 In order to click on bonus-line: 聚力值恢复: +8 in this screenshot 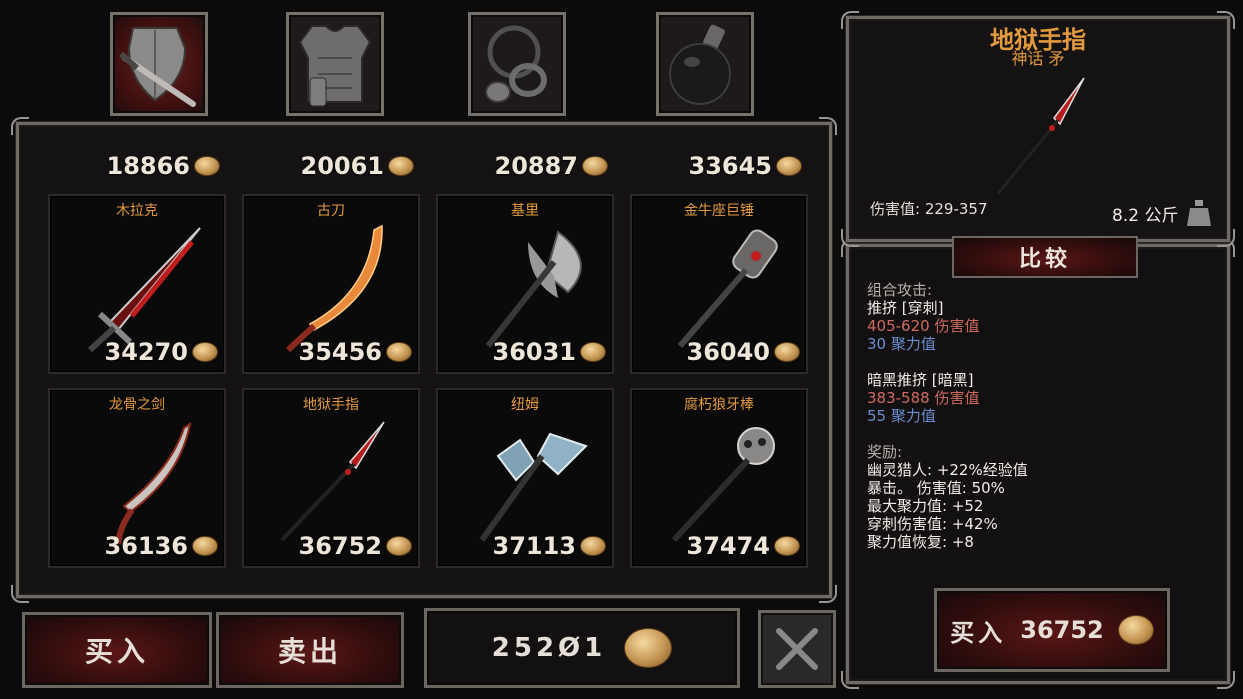, I will do `click(920, 542)`.